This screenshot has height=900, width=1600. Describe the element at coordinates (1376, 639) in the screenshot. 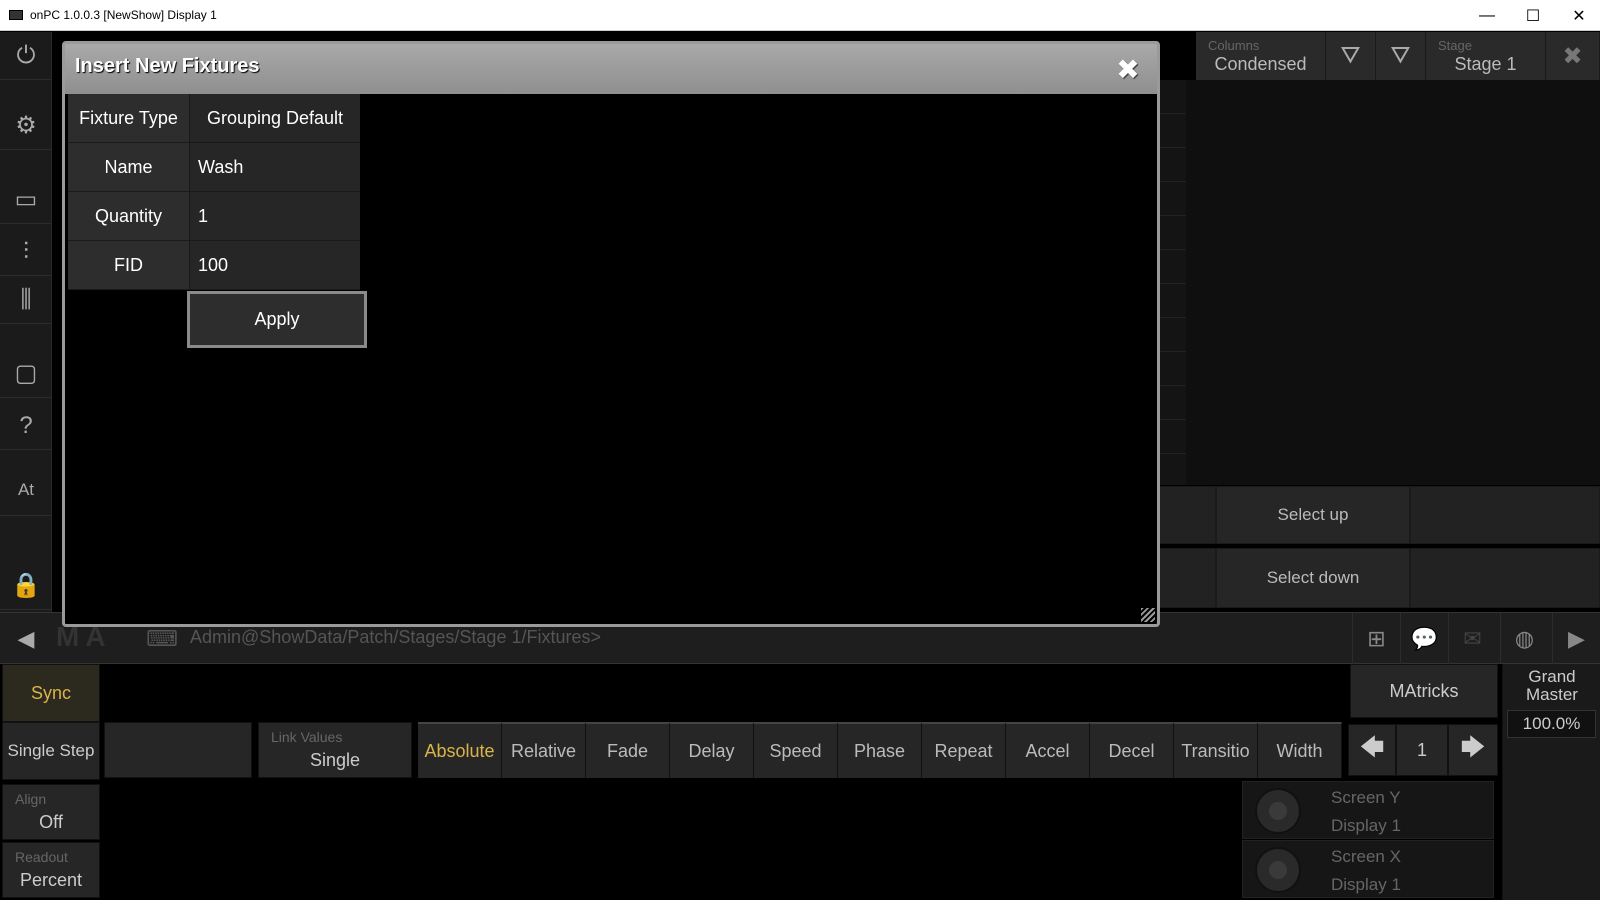

I see `network-icon: ⊞` at that location.